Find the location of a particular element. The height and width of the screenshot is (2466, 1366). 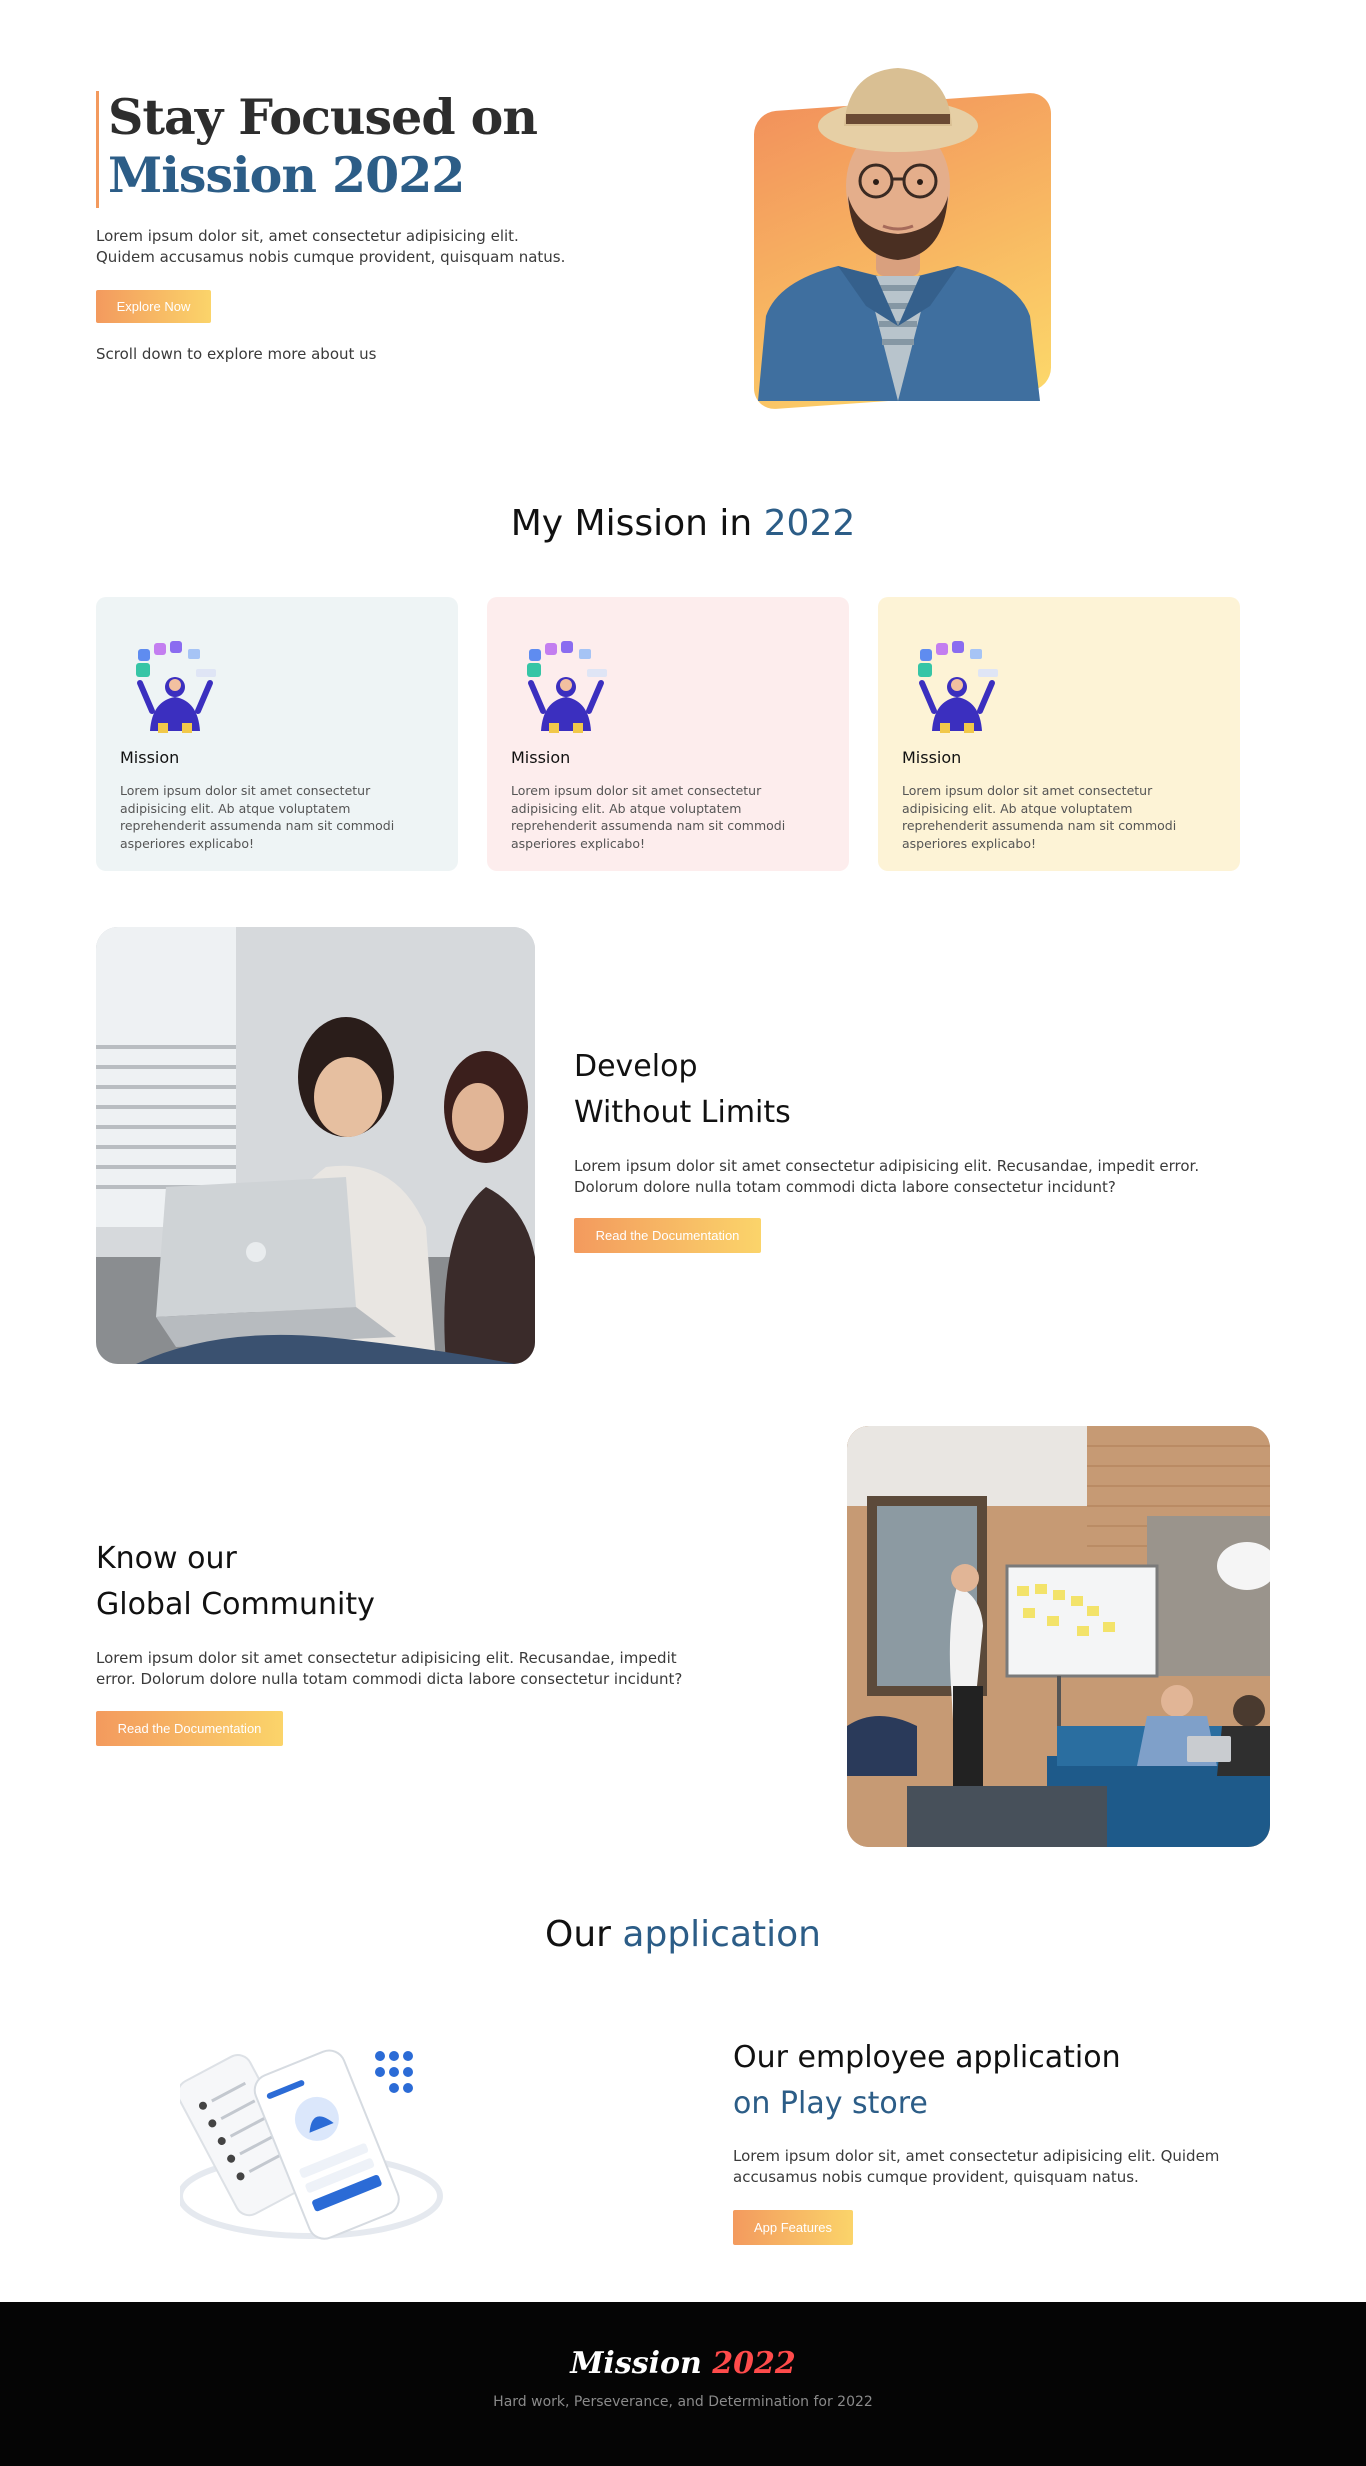

app-heading-line2: on Play store is located at coordinates (830, 2103).